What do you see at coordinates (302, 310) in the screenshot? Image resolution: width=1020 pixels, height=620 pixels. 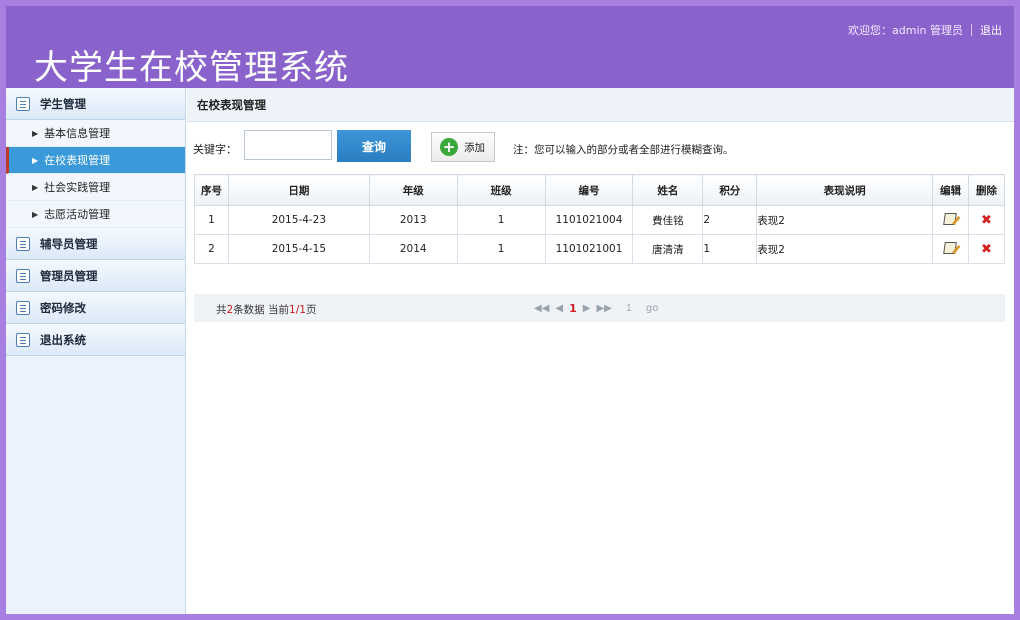 I see `total-pages: 1` at bounding box center [302, 310].